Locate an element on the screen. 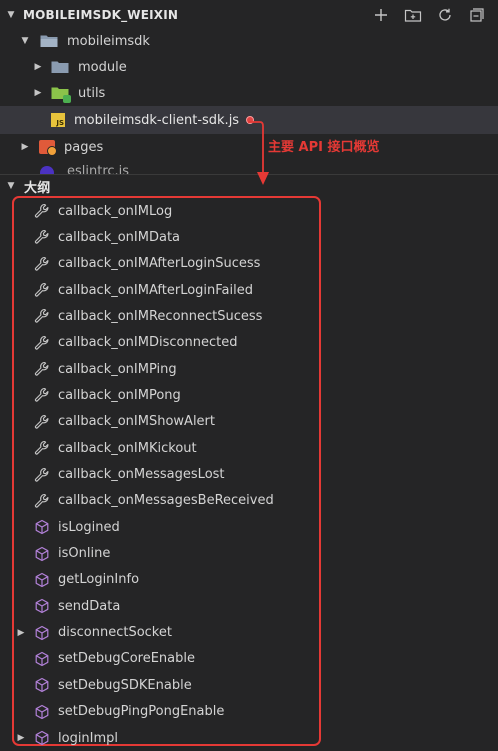 Image resolution: width=498 pixels, height=751 pixels. outline-item-label: sendData is located at coordinates (89, 606).